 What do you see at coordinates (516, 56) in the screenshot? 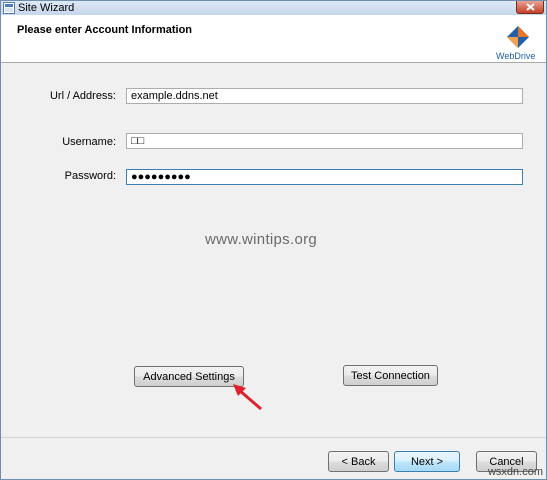
I see `webdrive-logo-text: WebDrive` at bounding box center [516, 56].